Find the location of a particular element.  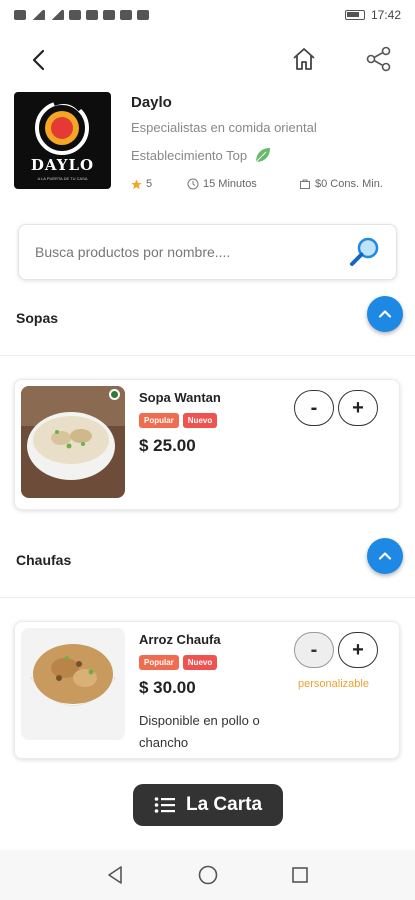

store-meta: 5 15 Minutos $0 Cons. Min. is located at coordinates (268, 184).